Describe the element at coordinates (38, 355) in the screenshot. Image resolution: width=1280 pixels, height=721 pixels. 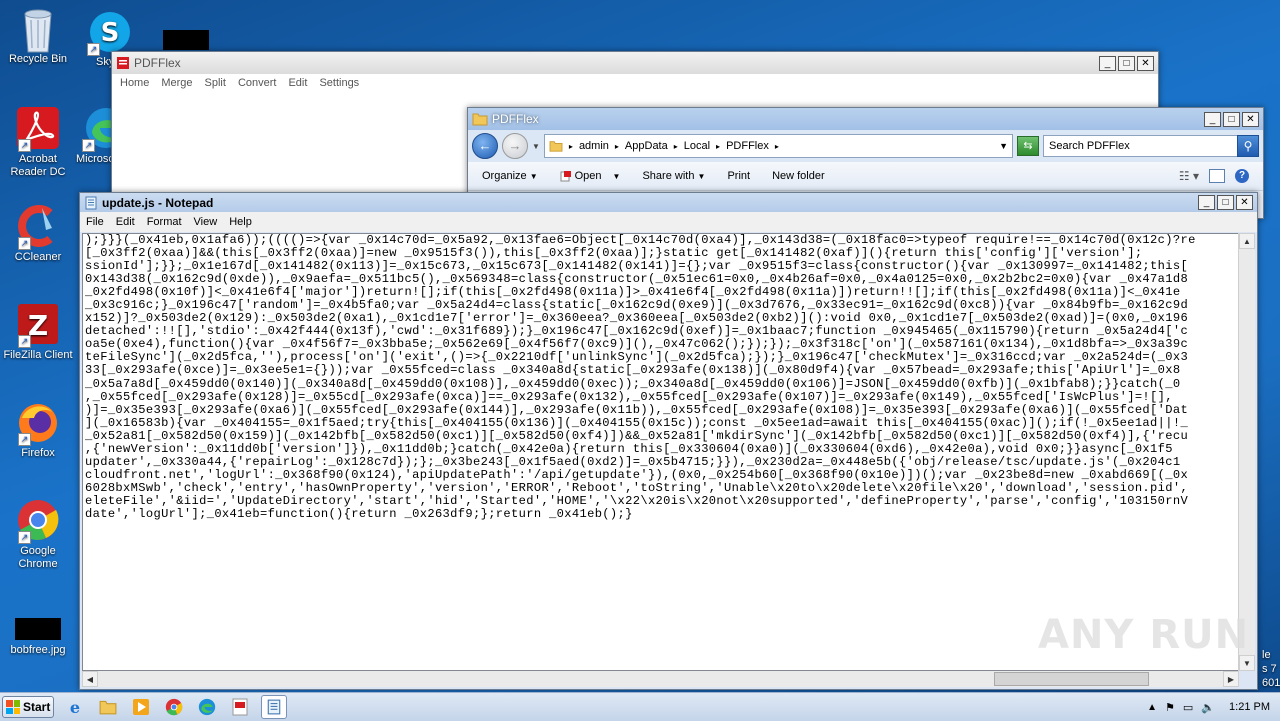
I see `desktop-icon-label: FileZilla Client` at that location.